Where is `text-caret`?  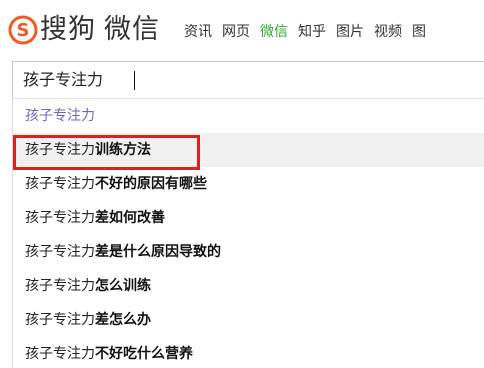
text-caret is located at coordinates (134, 80).